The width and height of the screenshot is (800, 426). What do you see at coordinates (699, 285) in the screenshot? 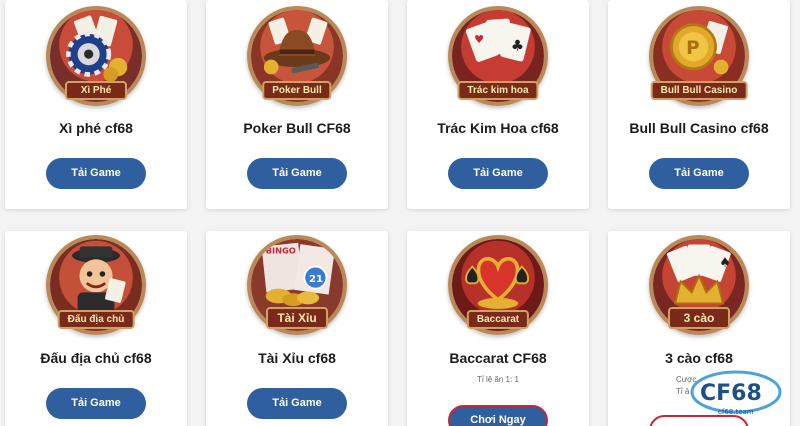
I see `game-icon: ♠ 3 cào` at bounding box center [699, 285].